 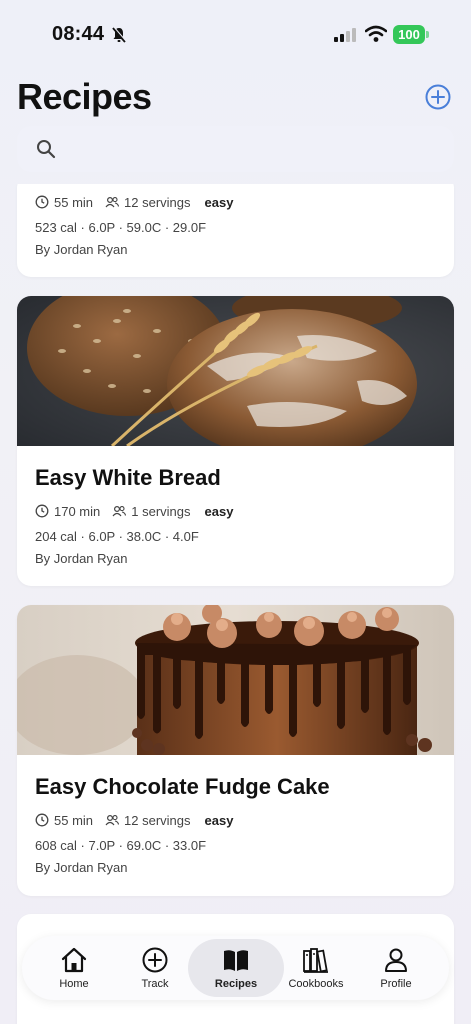 I want to click on tab-track: Track, so click(x=155, y=968).